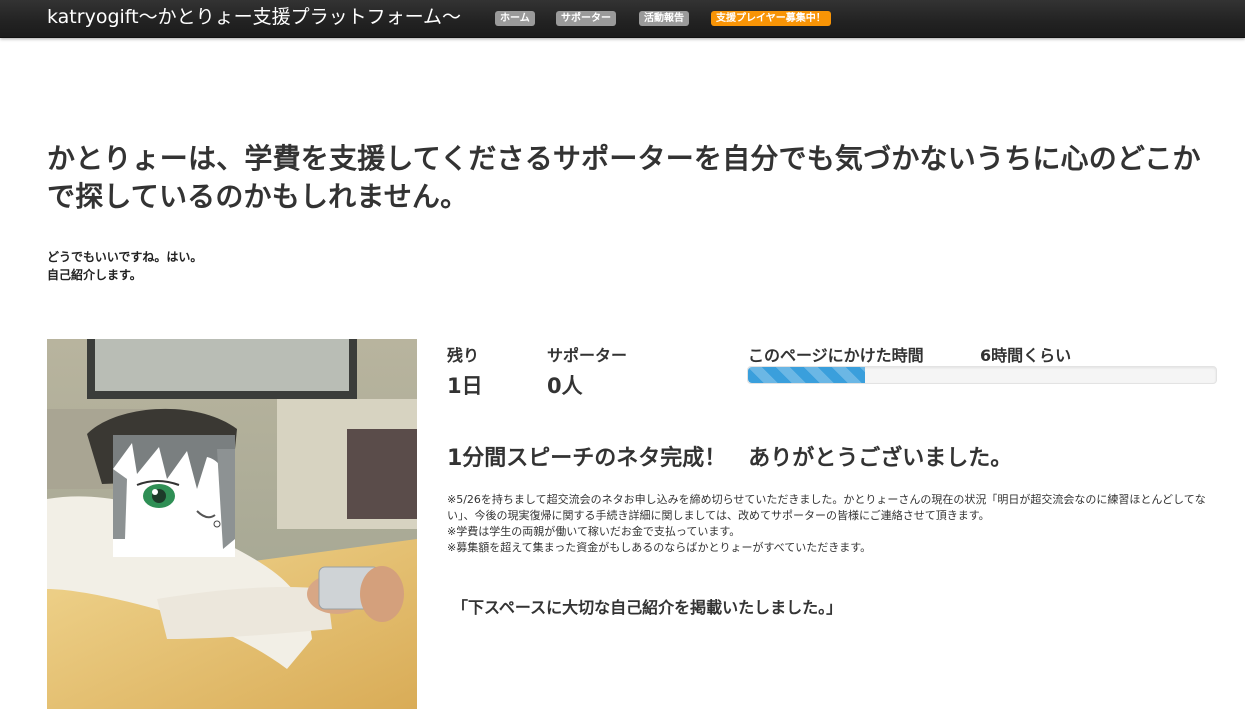 The width and height of the screenshot is (1245, 716). What do you see at coordinates (465, 386) in the screenshot?
I see `remaining-value: 1日` at bounding box center [465, 386].